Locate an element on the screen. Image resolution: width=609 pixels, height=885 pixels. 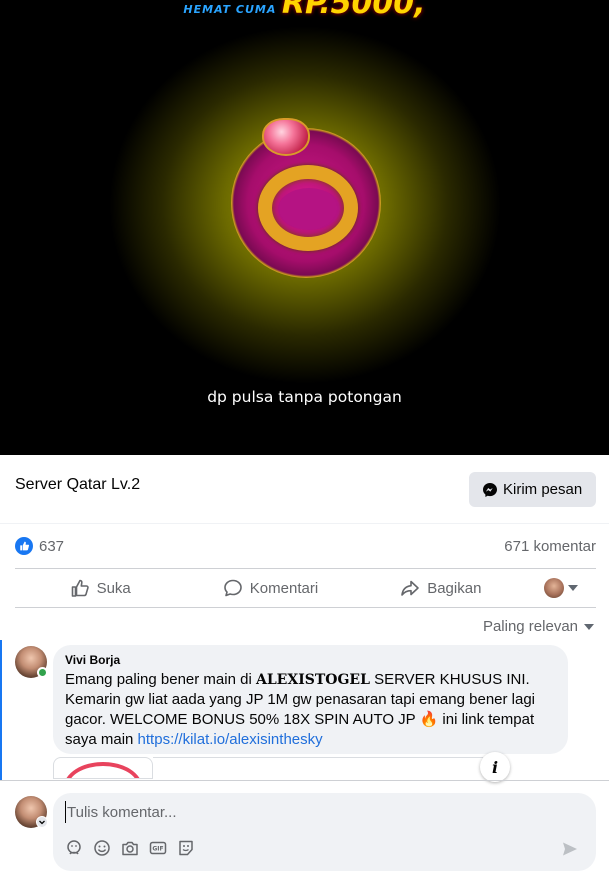
like-label: Suka is located at coordinates (113, 588).